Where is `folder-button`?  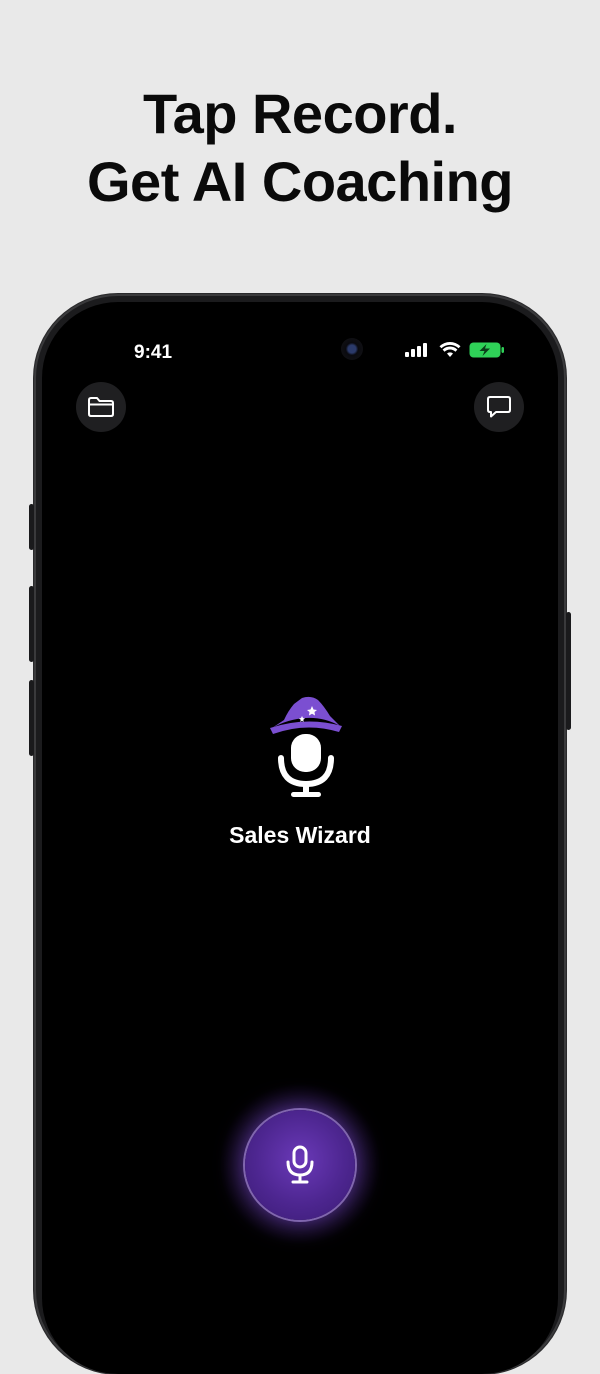 folder-button is located at coordinates (101, 407).